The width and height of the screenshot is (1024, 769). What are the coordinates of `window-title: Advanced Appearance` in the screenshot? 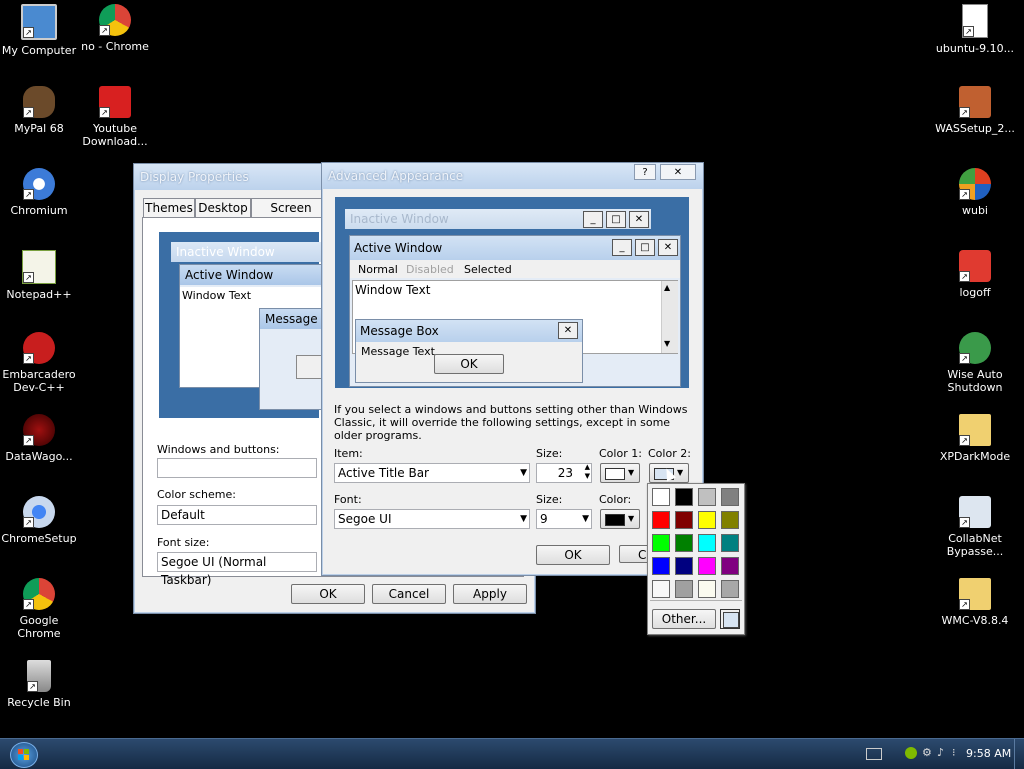 It's located at (396, 176).